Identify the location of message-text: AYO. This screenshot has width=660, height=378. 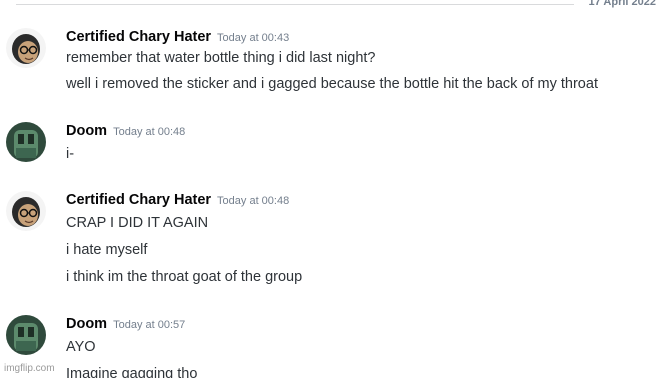
(81, 347).